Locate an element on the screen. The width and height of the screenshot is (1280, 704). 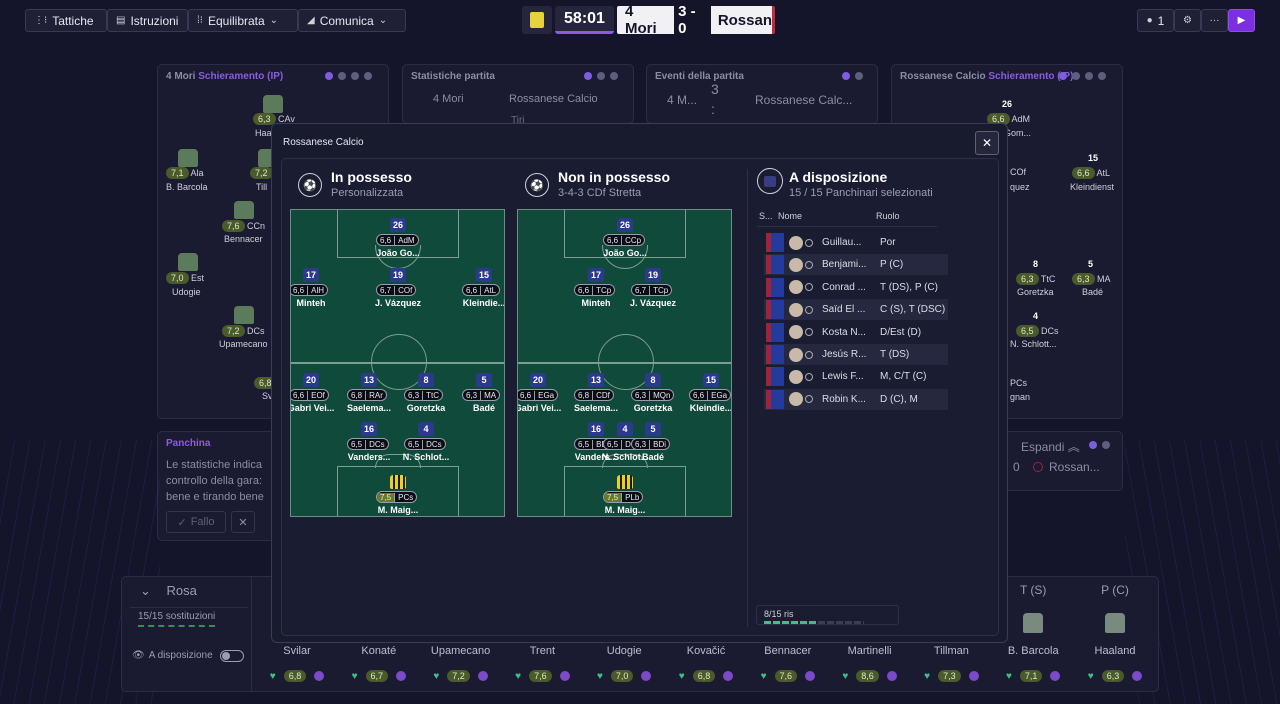
player-number: 4 is located at coordinates (625, 429).